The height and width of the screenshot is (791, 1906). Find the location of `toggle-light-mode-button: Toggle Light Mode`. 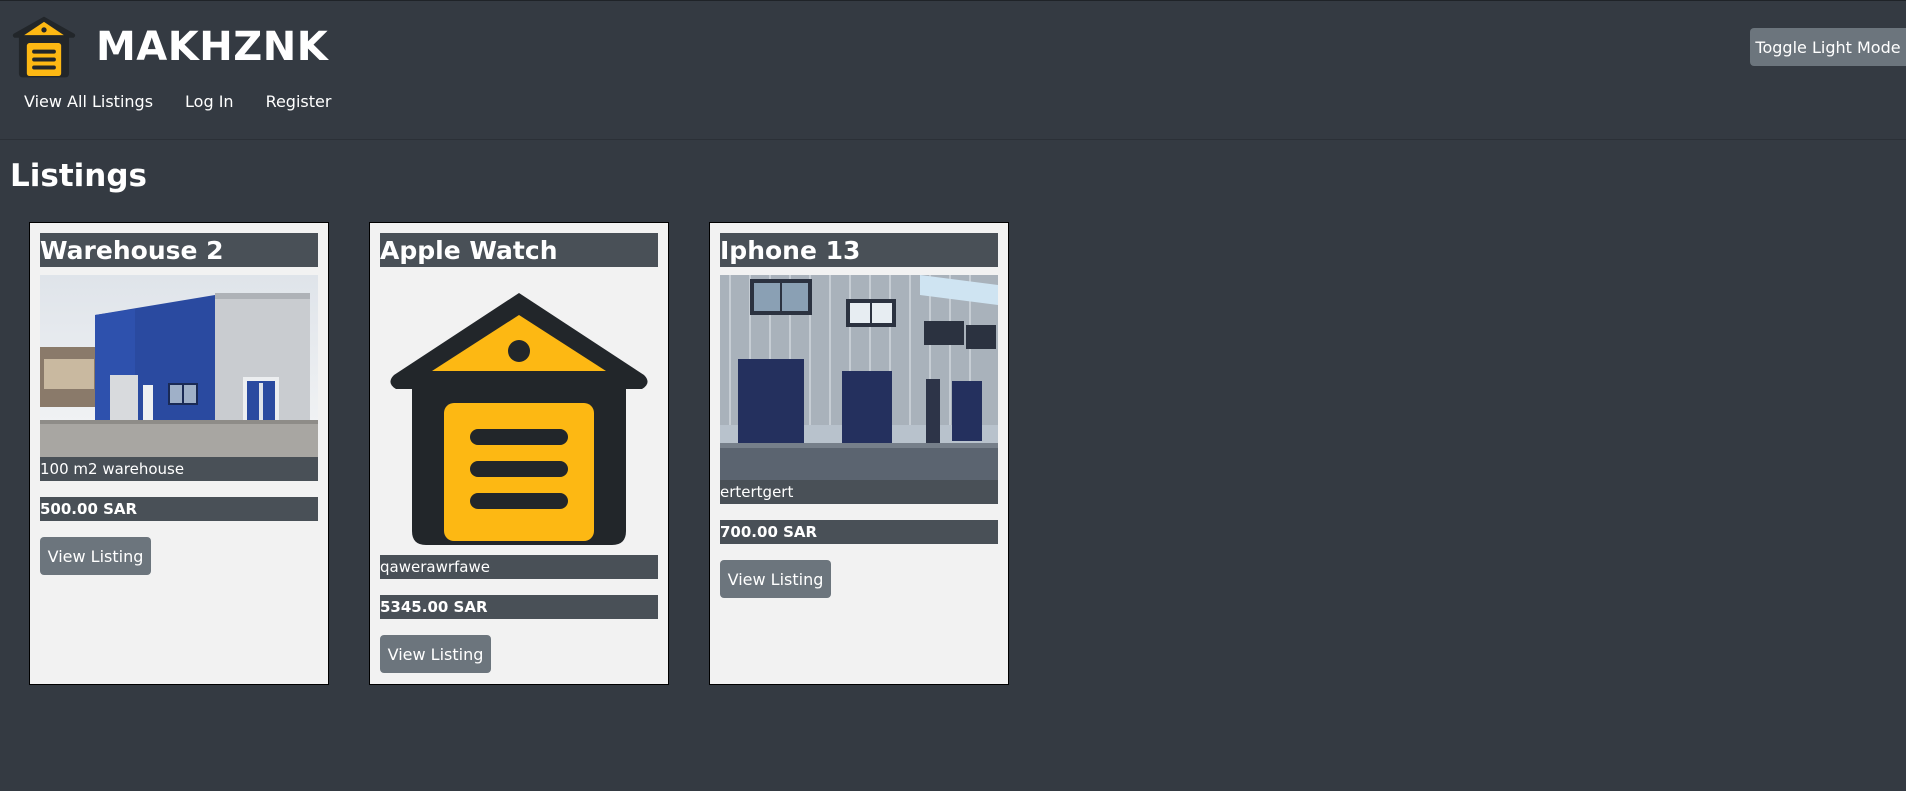

toggle-light-mode-button: Toggle Light Mode is located at coordinates (1828, 47).